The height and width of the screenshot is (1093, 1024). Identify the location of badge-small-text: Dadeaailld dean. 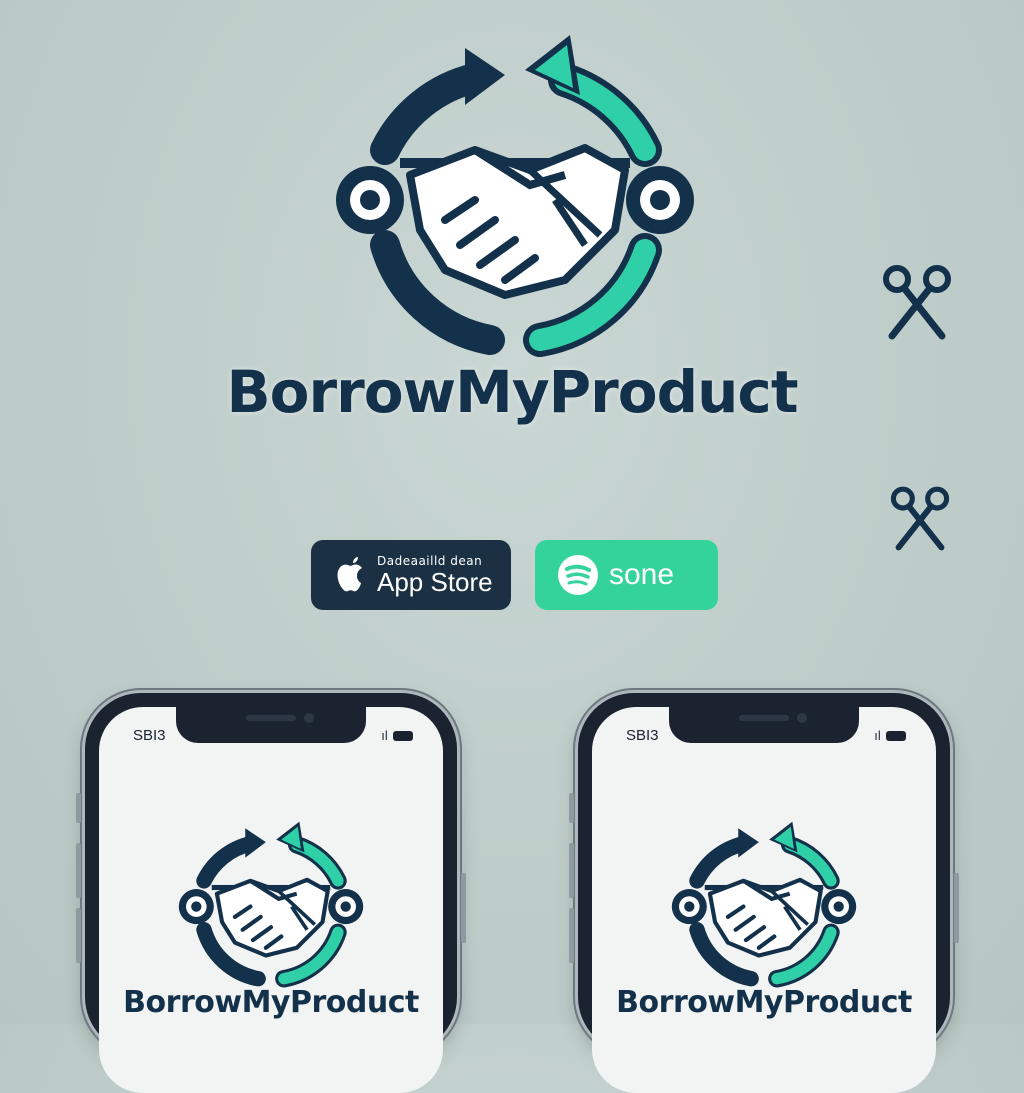
(430, 561).